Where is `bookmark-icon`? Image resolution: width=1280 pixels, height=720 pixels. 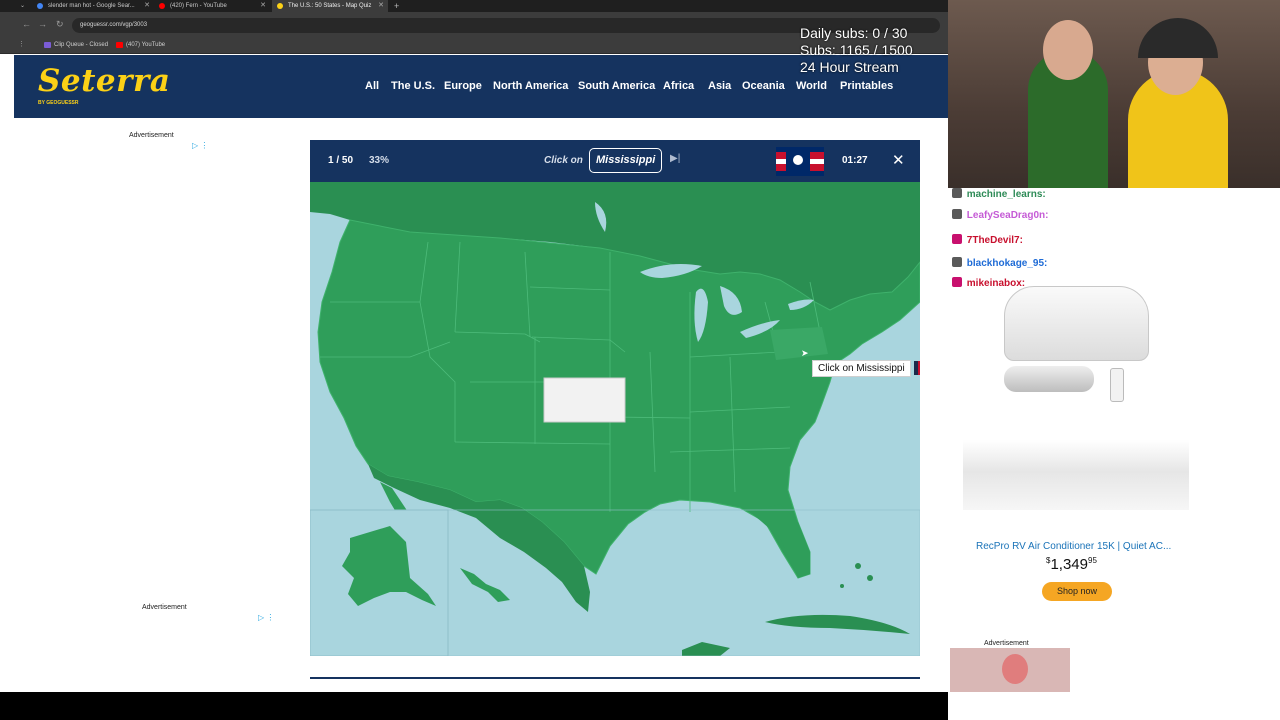
bookmark-icon is located at coordinates (47, 45).